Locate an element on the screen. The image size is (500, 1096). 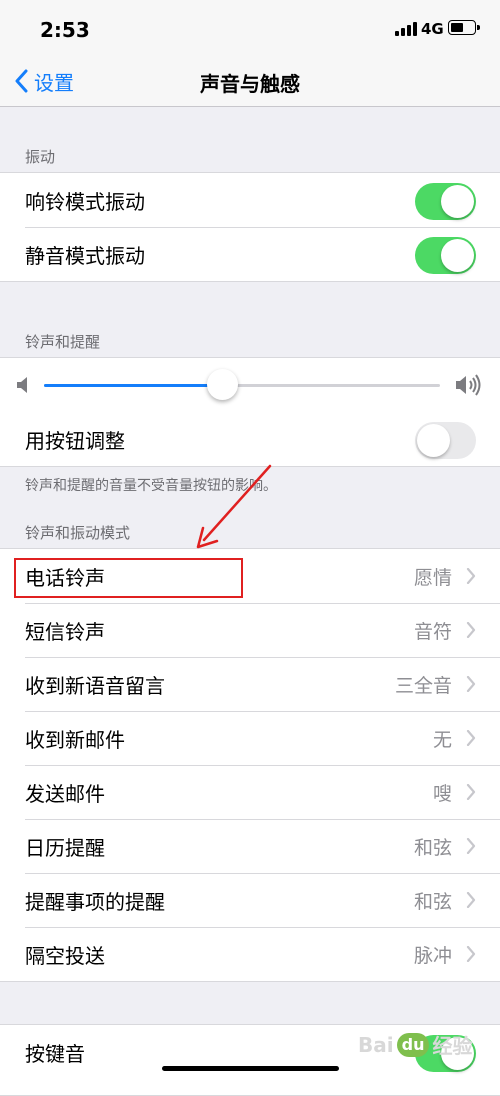
annotation-arrow-icon is located at coordinates (234, 506).